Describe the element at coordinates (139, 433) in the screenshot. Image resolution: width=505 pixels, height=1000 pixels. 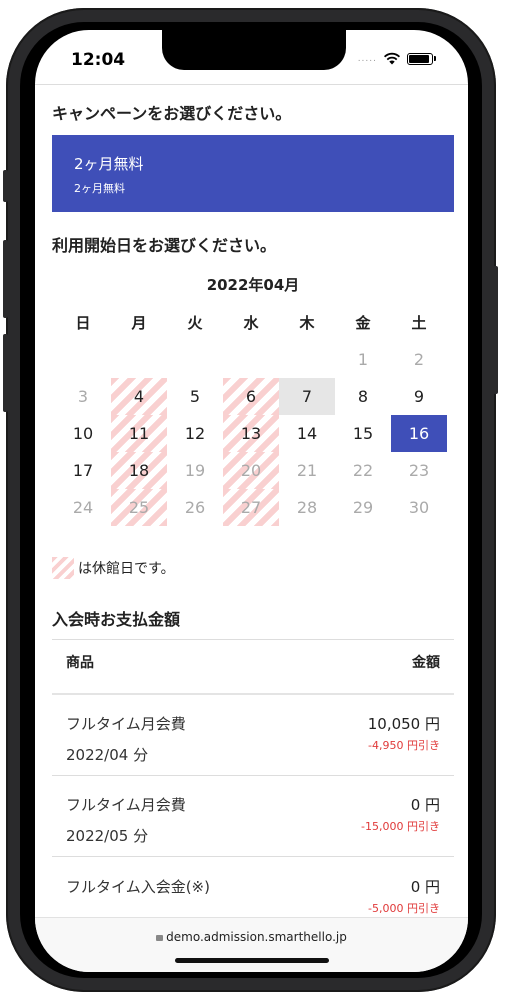
I see `calendar-day-holiday: 11` at that location.